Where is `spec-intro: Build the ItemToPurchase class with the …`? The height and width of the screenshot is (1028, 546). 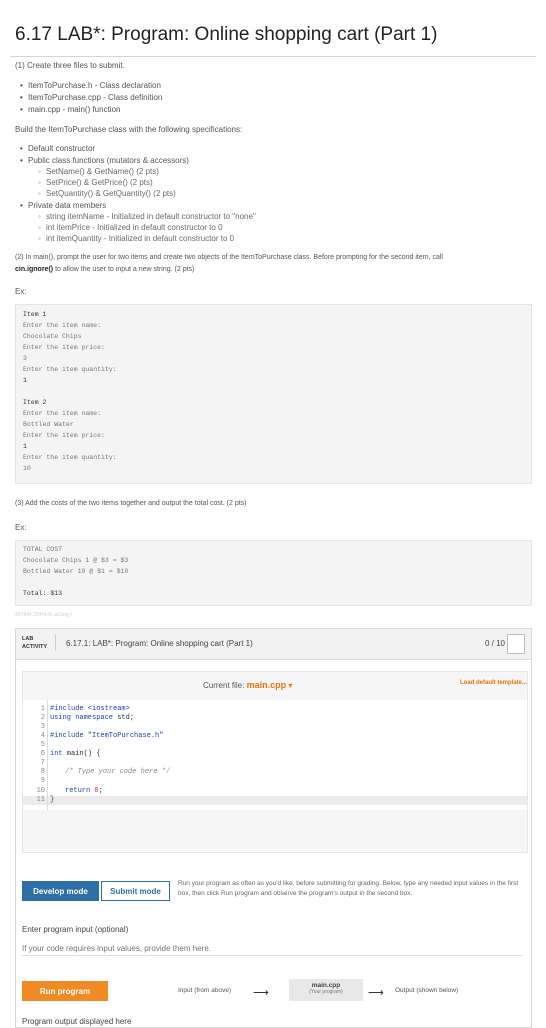 spec-intro: Build the ItemToPurchase class with the … is located at coordinates (129, 129).